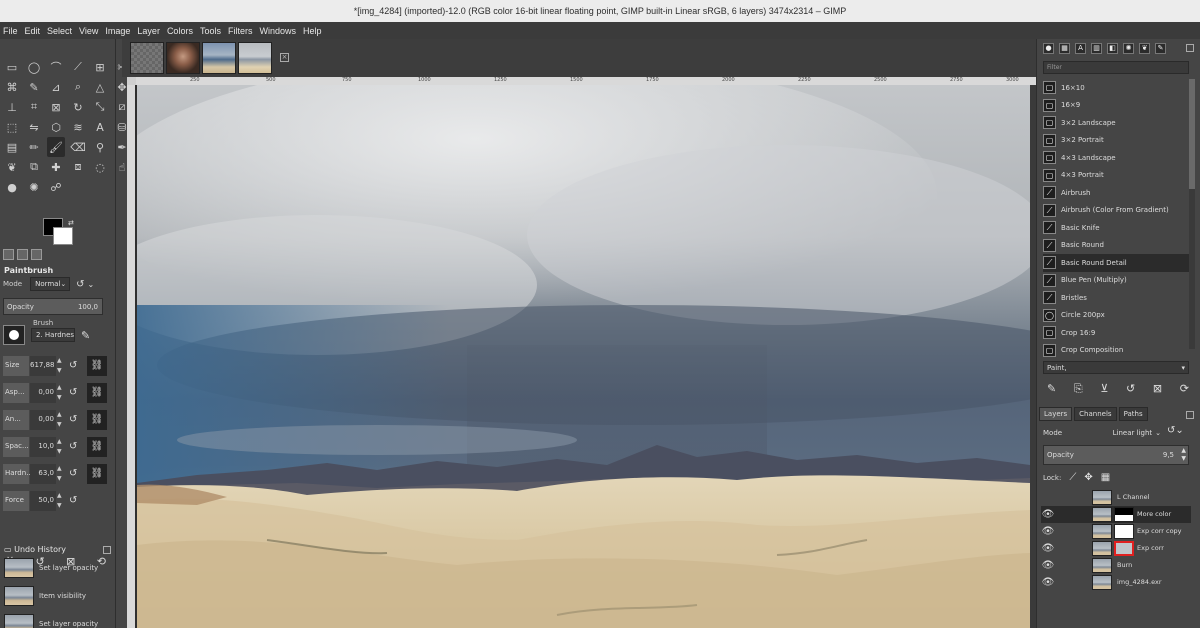 The height and width of the screenshot is (628, 1200). Describe the element at coordinates (43, 447) in the screenshot. I see `spacing-value: 10,0` at that location.